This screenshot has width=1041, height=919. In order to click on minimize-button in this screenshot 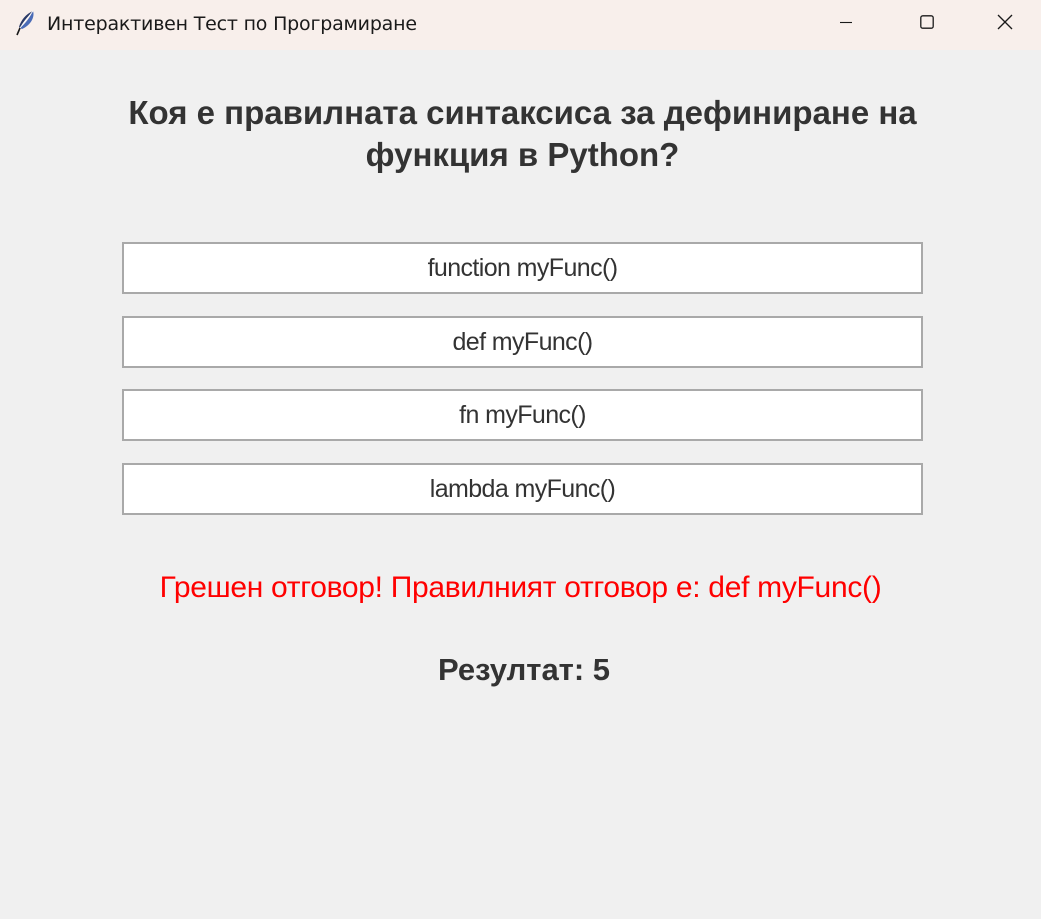, I will do `click(846, 24)`.